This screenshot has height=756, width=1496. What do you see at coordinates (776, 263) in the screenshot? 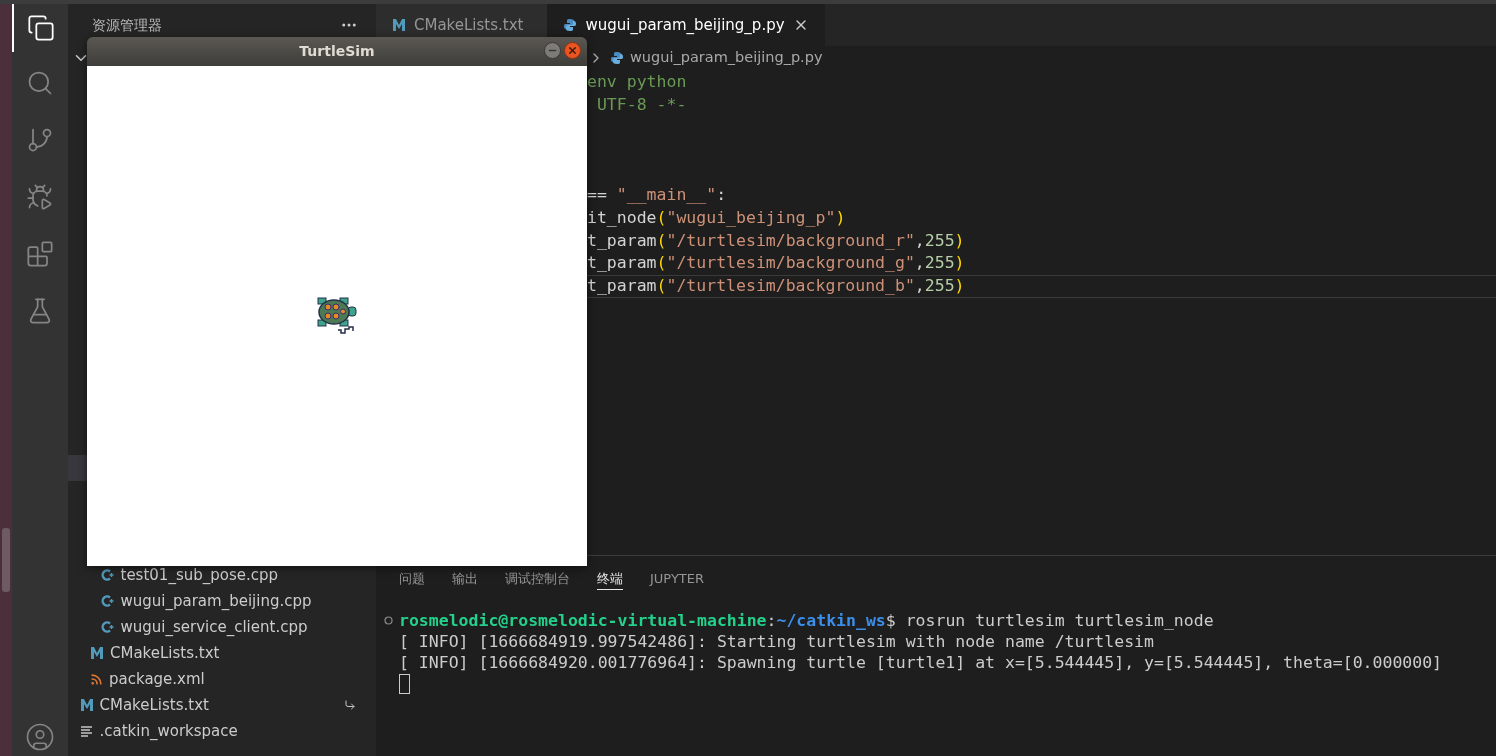
I see `code-line: t_param("/turtlesim/background_g",255)` at bounding box center [776, 263].